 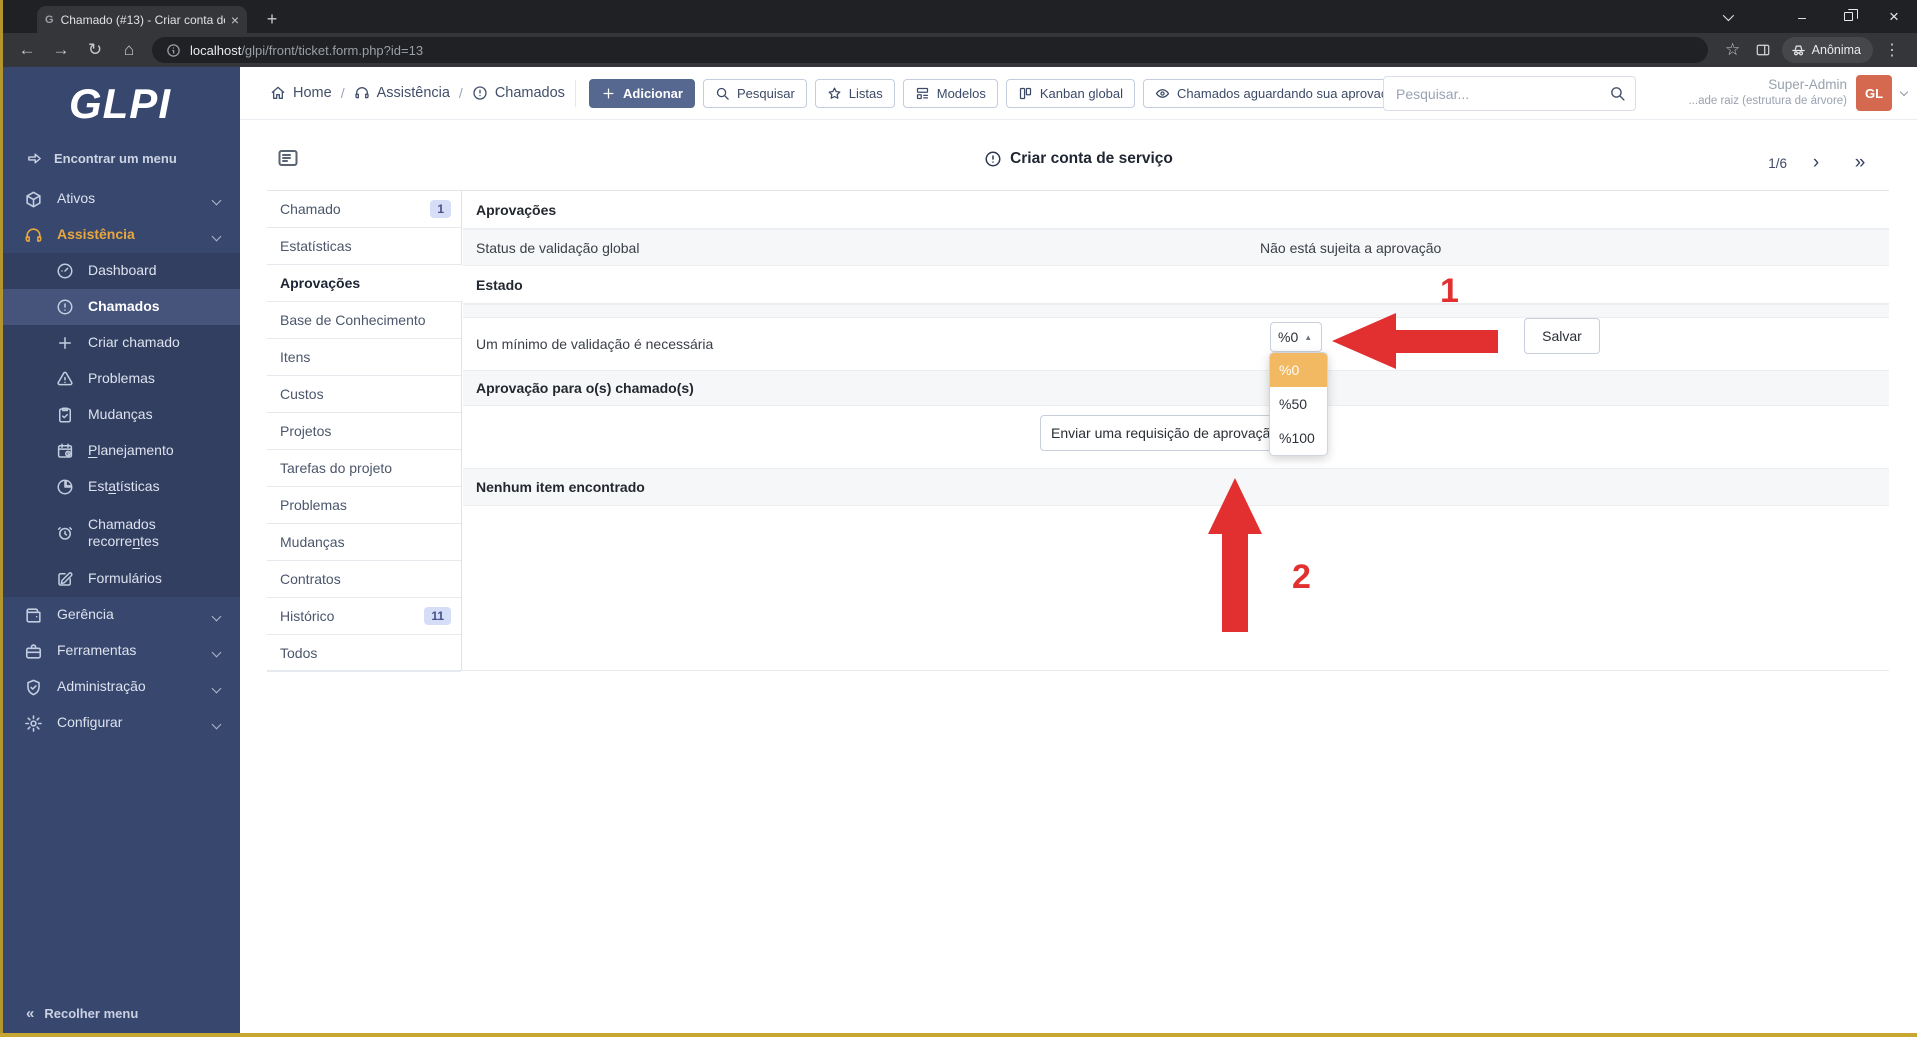 I want to click on calendar-clock-icon, so click(x=65, y=451).